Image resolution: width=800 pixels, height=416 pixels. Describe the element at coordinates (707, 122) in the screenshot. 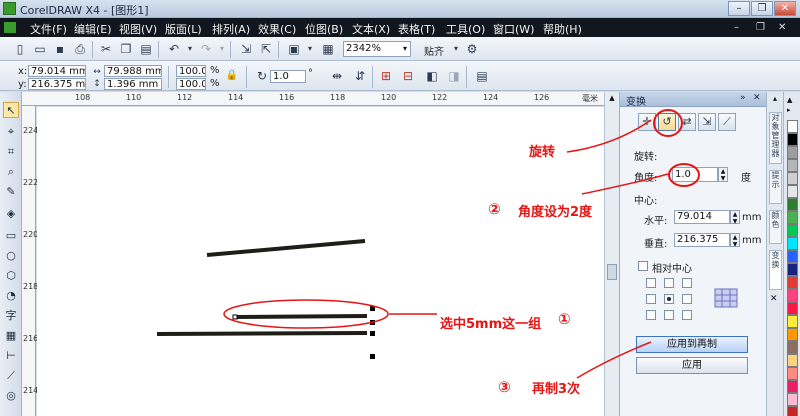

I see `size-mode-icon: ⇲` at that location.